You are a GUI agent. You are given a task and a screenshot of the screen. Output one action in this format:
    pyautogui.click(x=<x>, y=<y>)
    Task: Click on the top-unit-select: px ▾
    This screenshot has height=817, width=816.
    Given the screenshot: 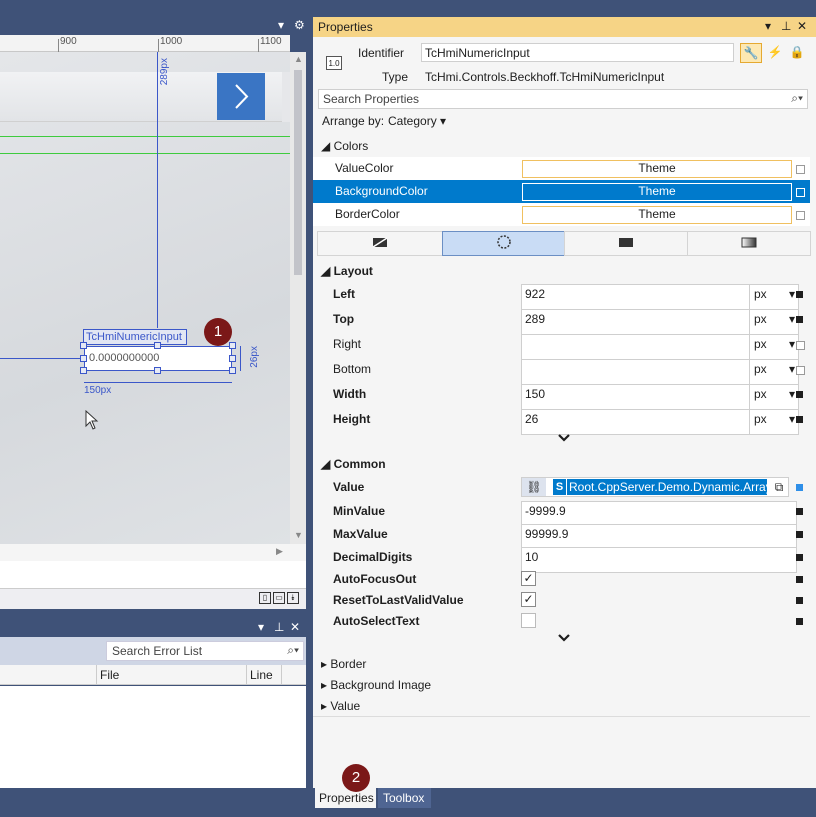 What is the action you would take?
    pyautogui.click(x=774, y=322)
    